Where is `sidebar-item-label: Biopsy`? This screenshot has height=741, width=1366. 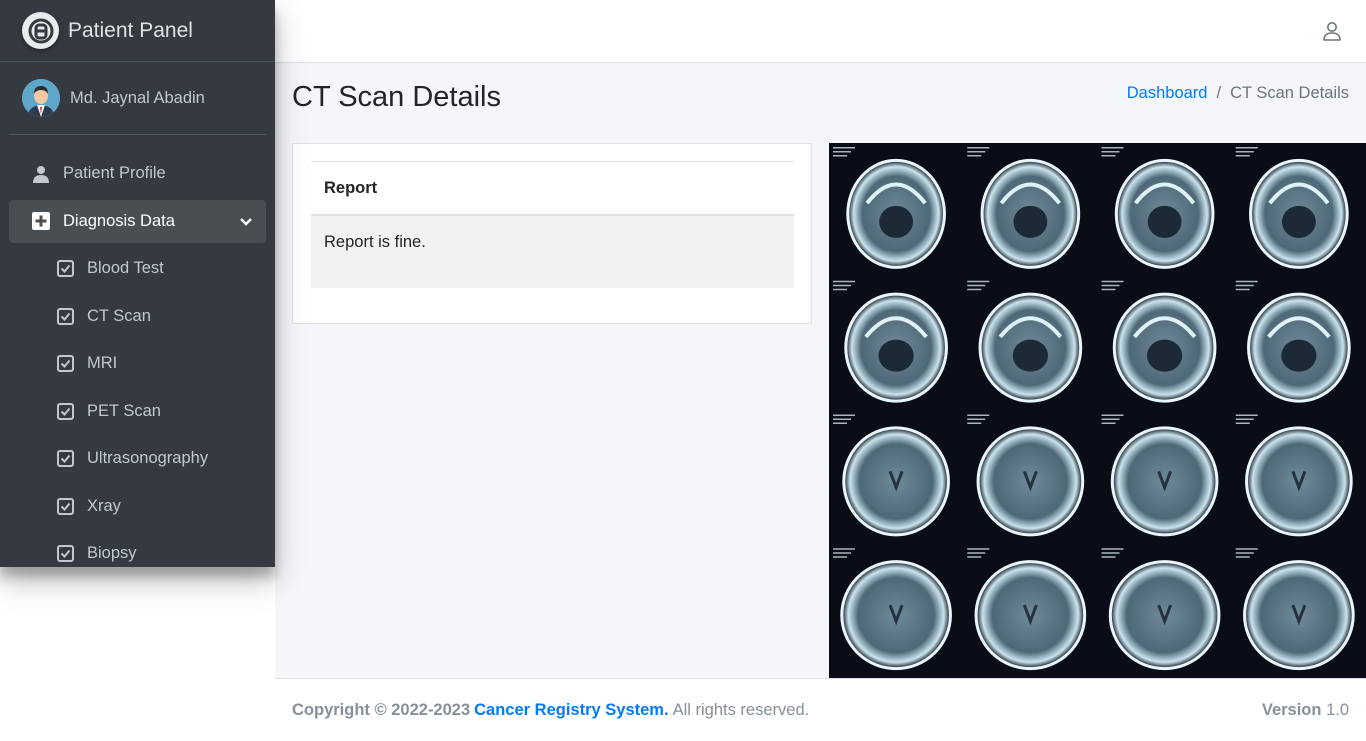 sidebar-item-label: Biopsy is located at coordinates (112, 553).